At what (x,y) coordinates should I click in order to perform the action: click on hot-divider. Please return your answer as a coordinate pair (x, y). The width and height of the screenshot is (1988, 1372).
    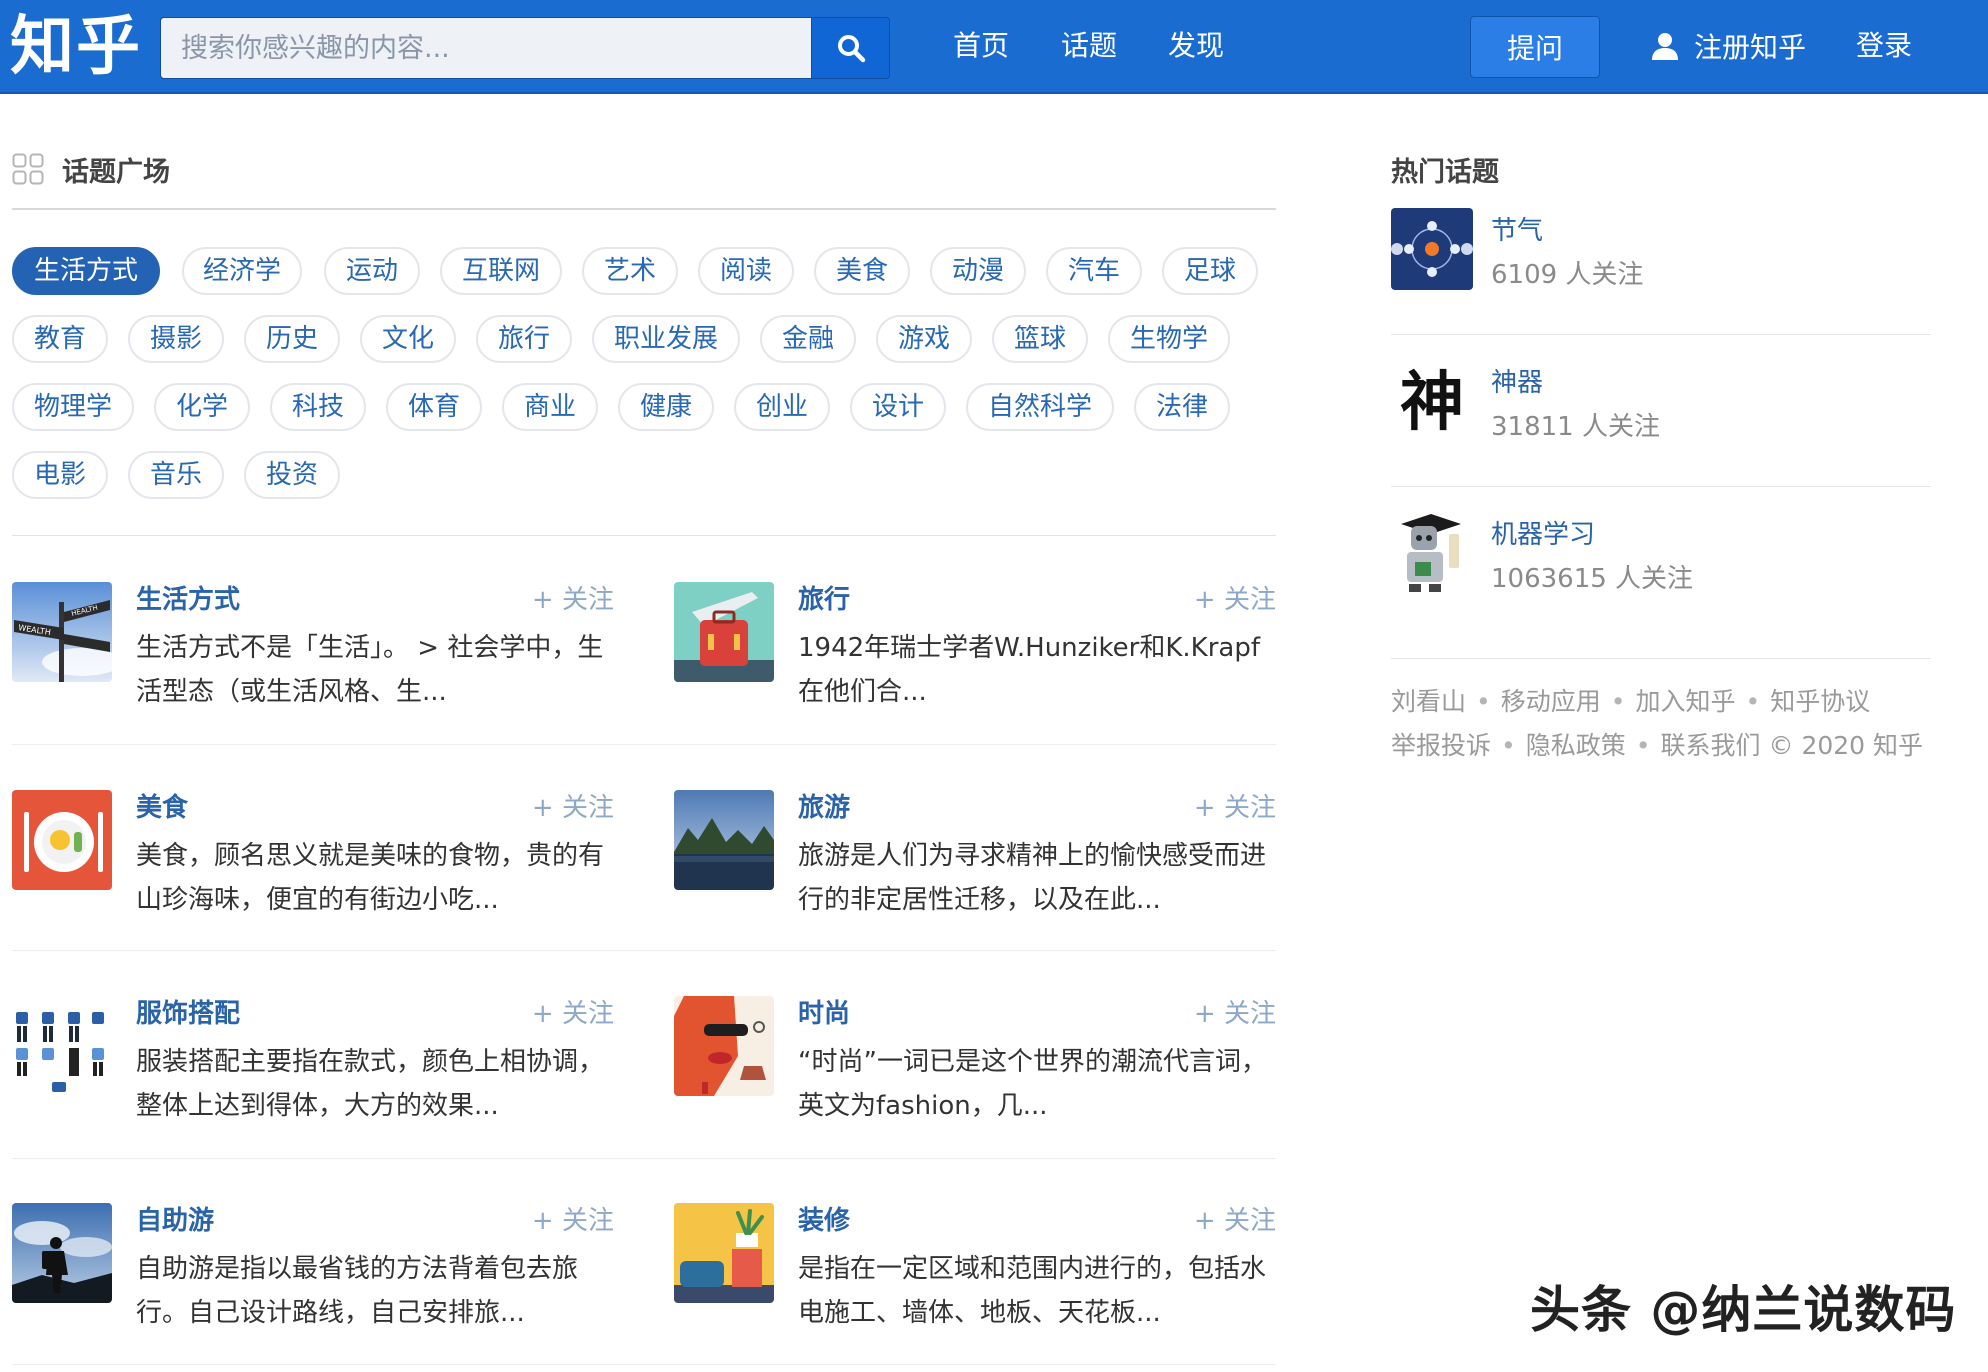
    Looking at the image, I should click on (1661, 334).